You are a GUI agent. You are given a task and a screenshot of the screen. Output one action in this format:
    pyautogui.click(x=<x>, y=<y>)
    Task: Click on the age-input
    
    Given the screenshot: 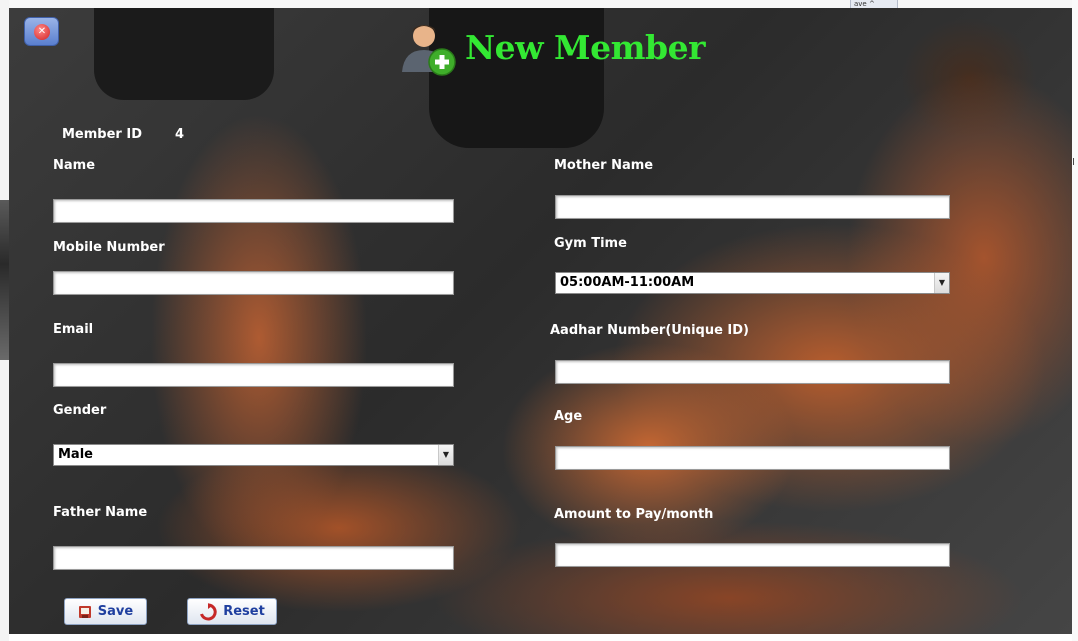 What is the action you would take?
    pyautogui.click(x=752, y=458)
    